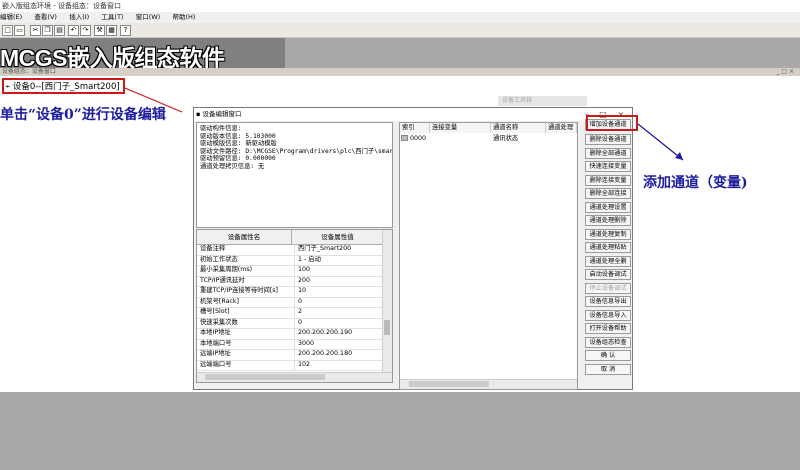  What do you see at coordinates (341, 364) in the screenshot?
I see `property-value: 102` at bounding box center [341, 364].